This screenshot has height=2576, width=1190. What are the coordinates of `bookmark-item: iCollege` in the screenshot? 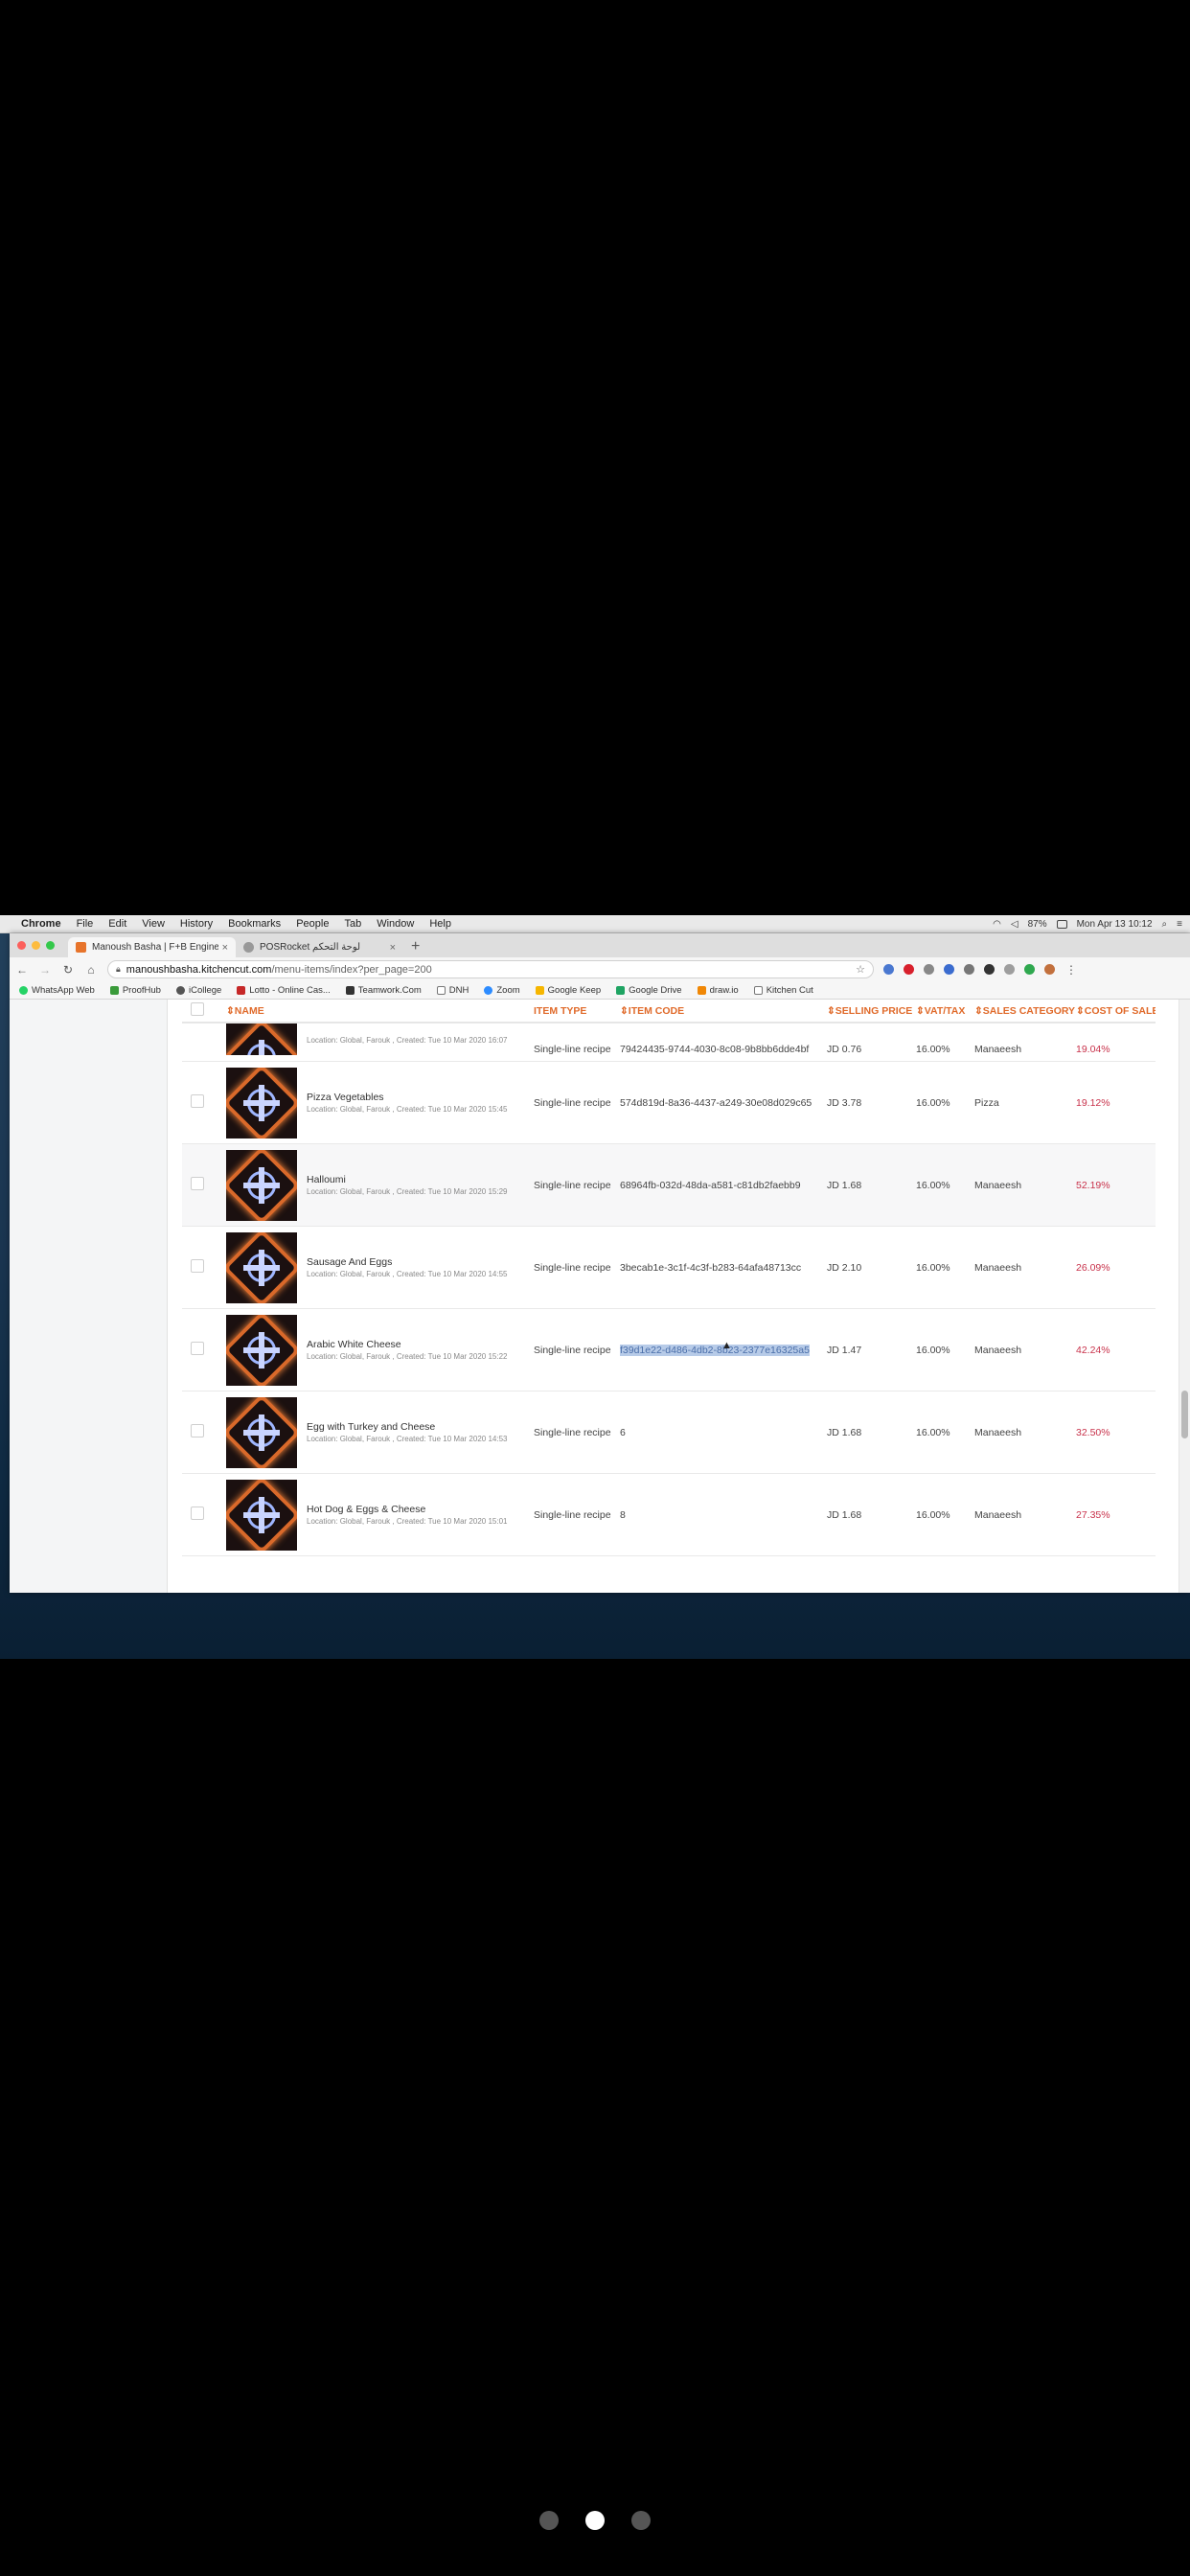 It's located at (198, 990).